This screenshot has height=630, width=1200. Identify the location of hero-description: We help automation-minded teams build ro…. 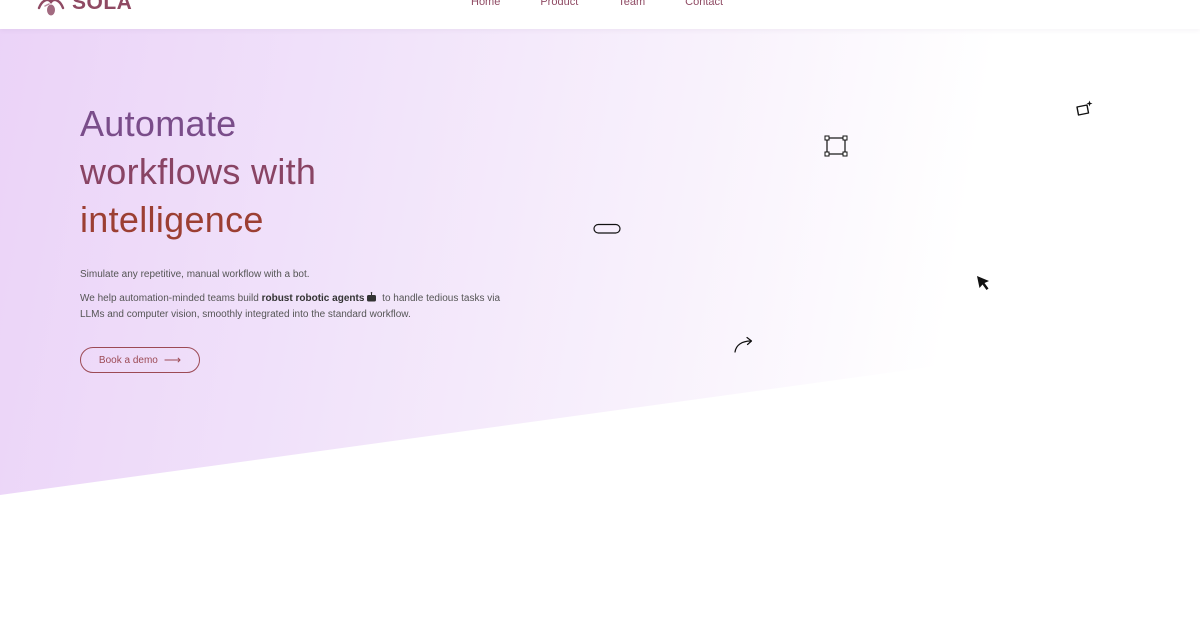
(300, 307).